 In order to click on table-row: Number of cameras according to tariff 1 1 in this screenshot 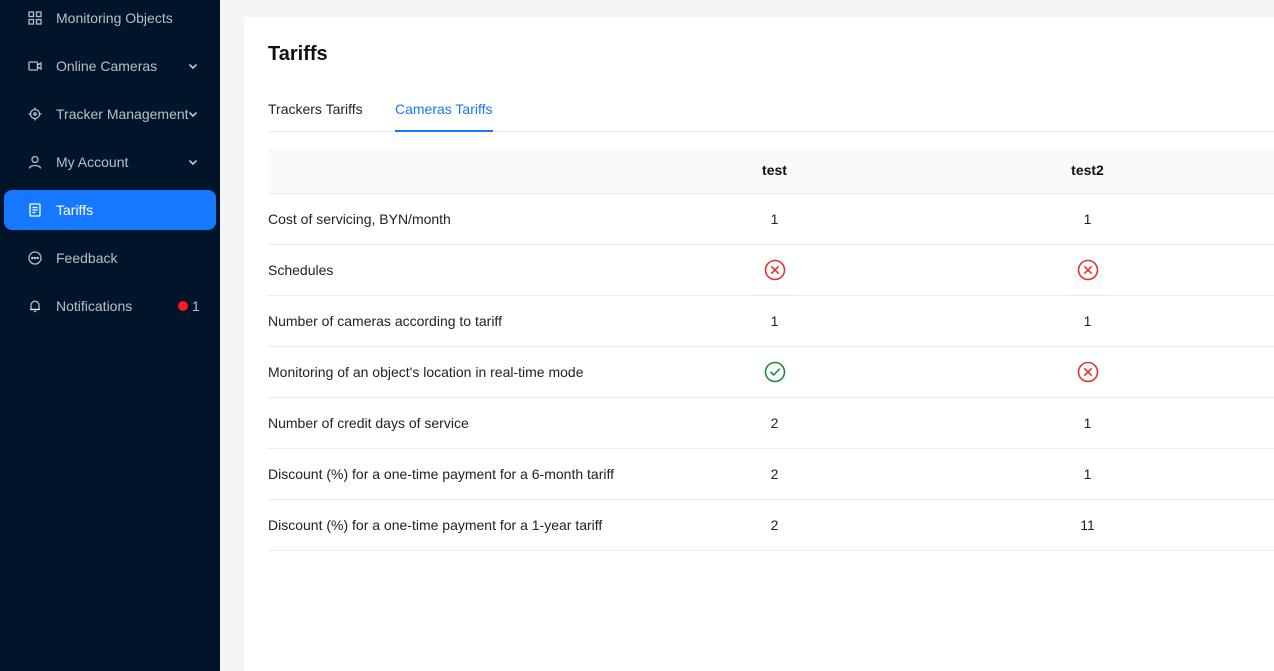, I will do `click(771, 321)`.